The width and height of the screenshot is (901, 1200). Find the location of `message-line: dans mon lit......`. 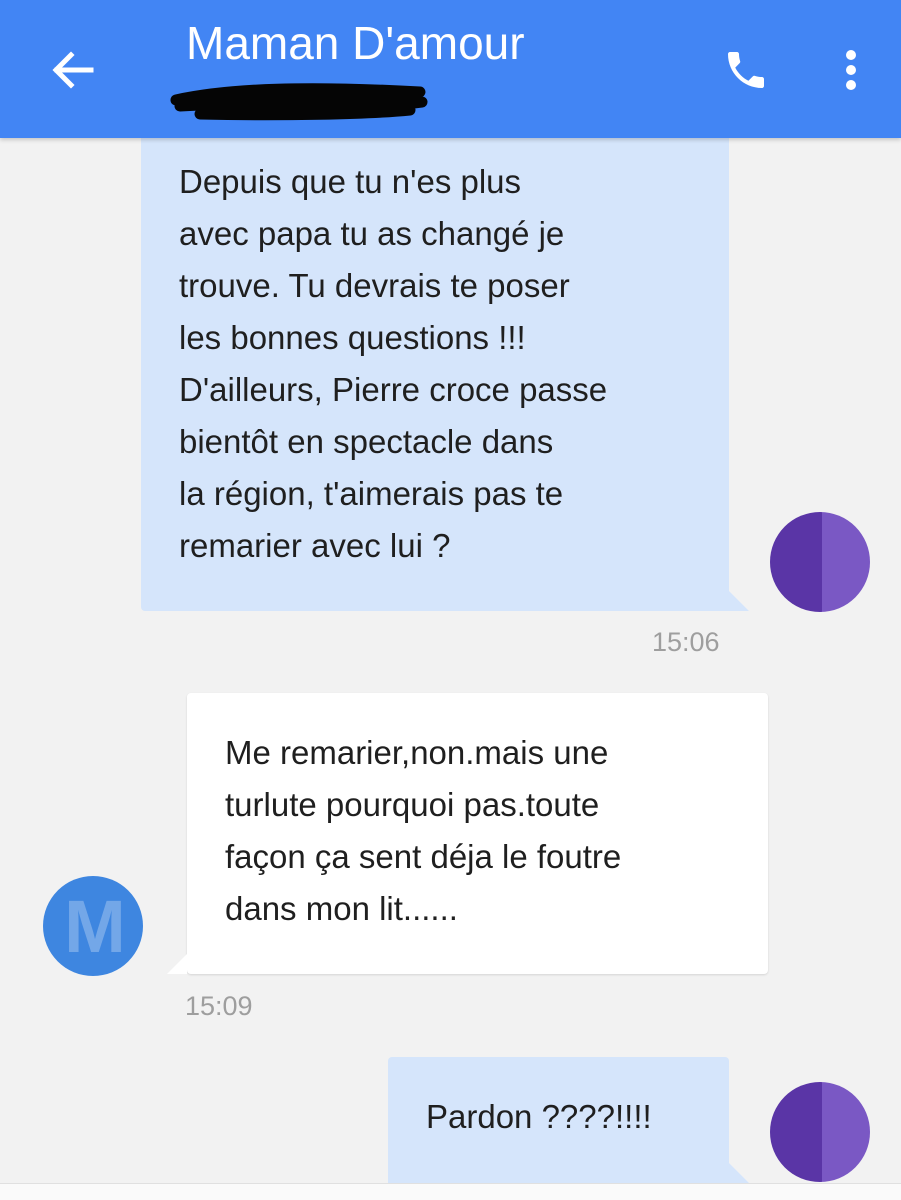

message-line: dans mon lit...... is located at coordinates (341, 908).